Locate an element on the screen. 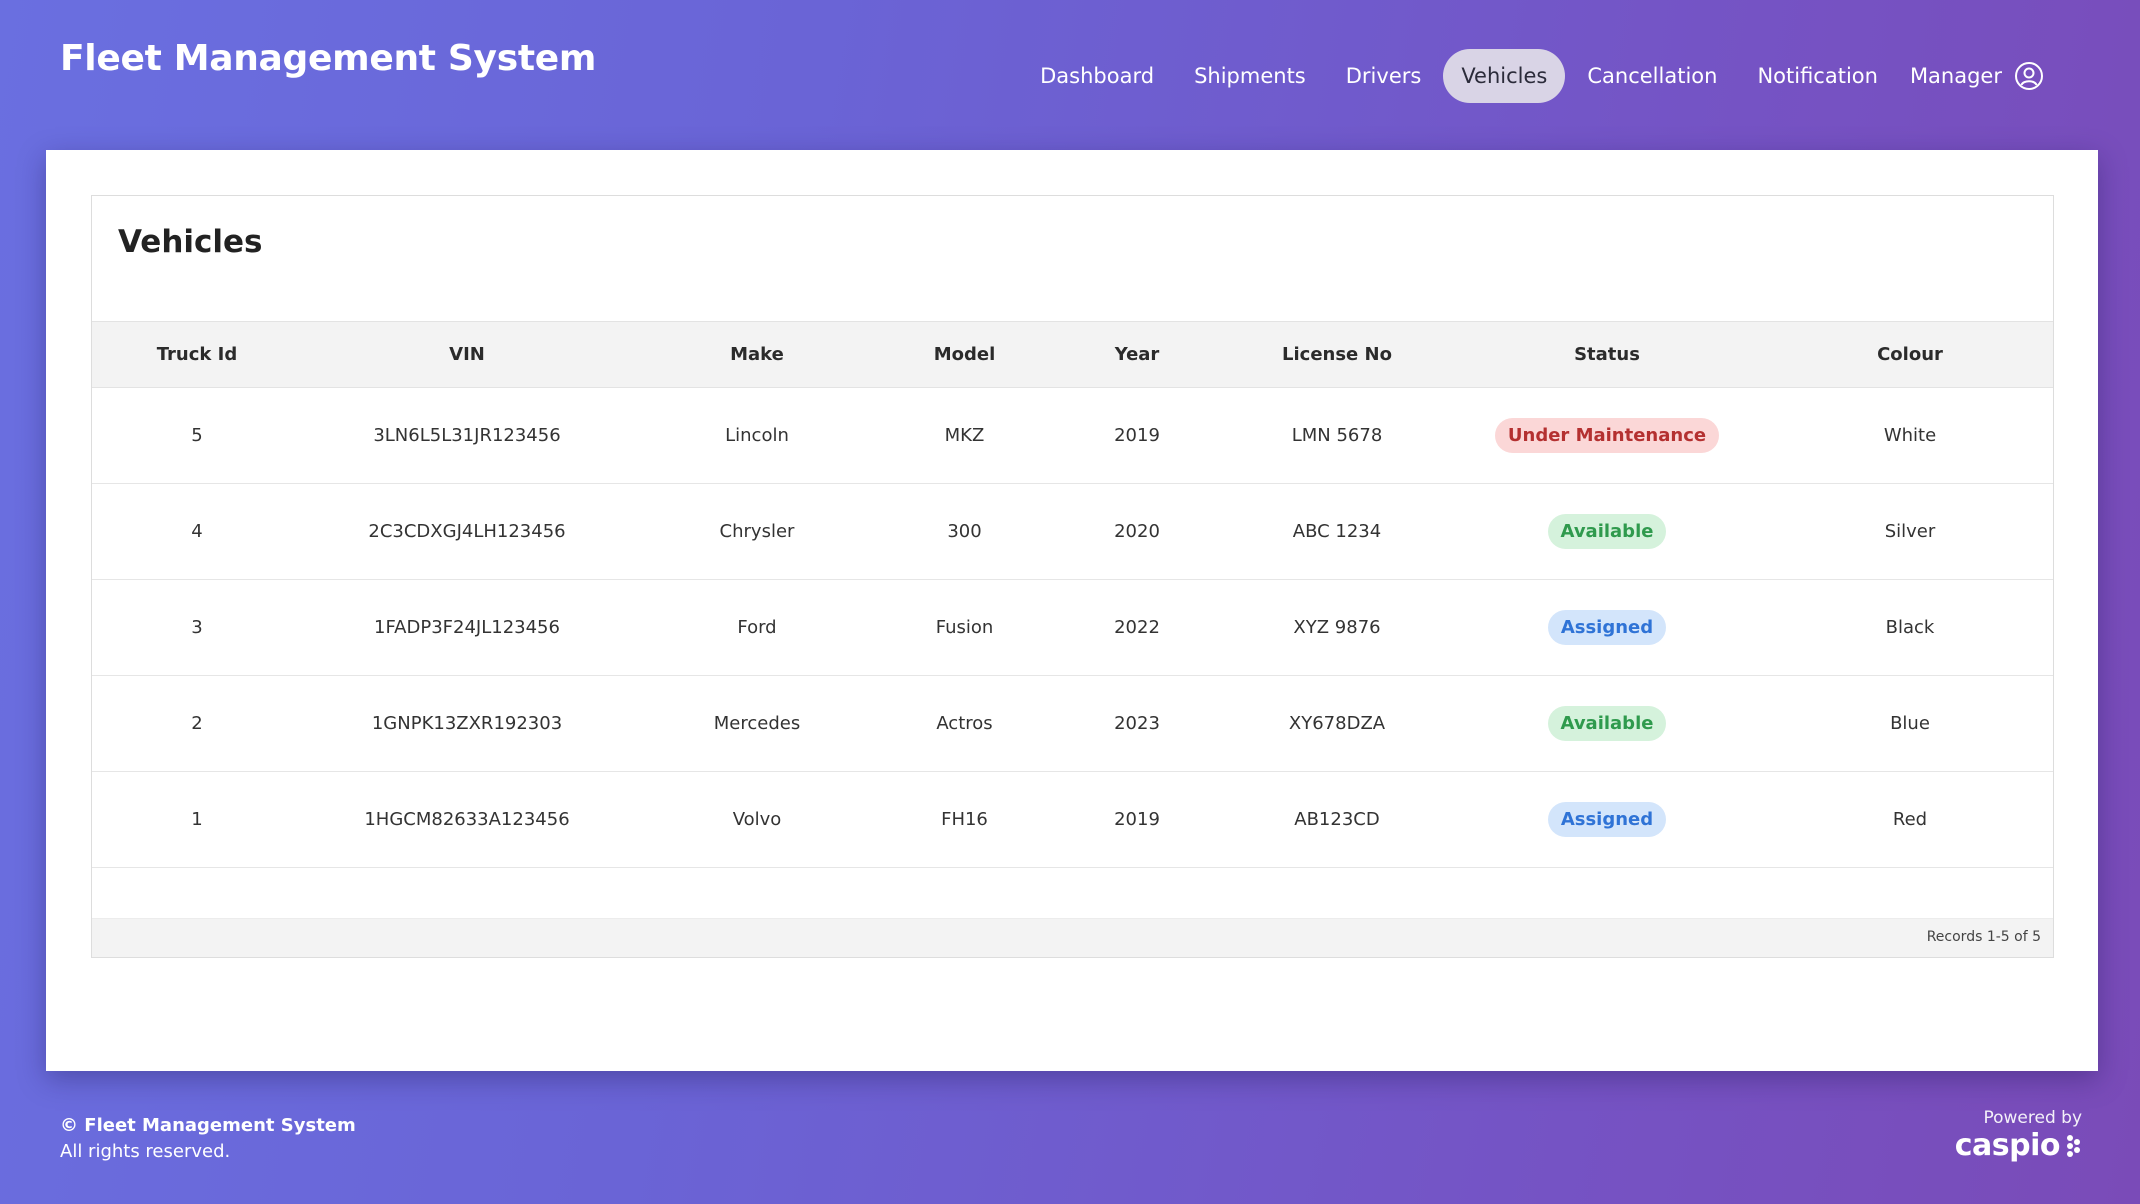 This screenshot has width=2140, height=1204. cell-vin: 1HGCM82633A123456 is located at coordinates (467, 819).